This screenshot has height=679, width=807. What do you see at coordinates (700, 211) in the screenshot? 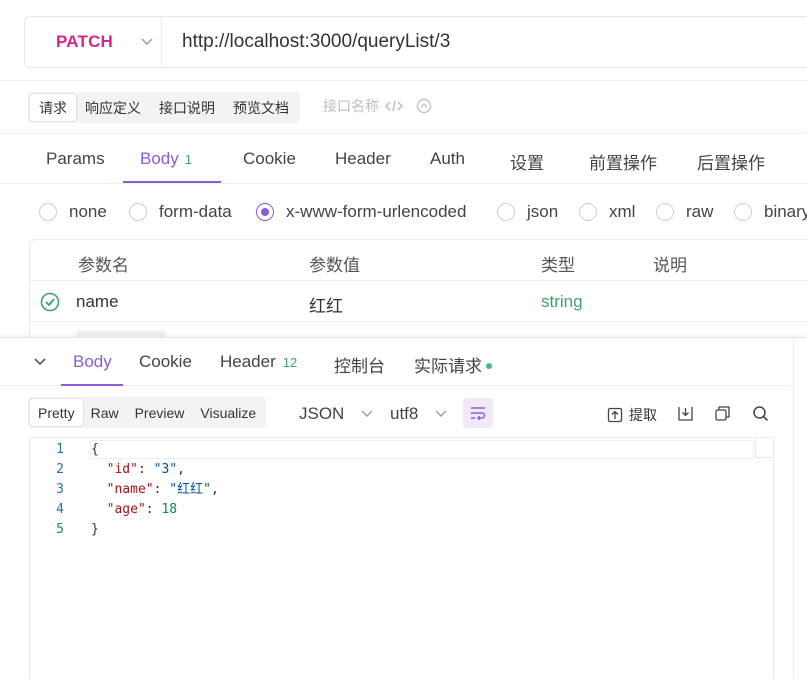
I see `radio-label: raw` at bounding box center [700, 211].